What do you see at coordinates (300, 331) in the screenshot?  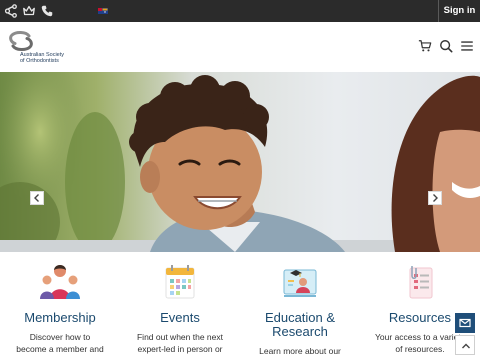 I see `title-line: Research` at bounding box center [300, 331].